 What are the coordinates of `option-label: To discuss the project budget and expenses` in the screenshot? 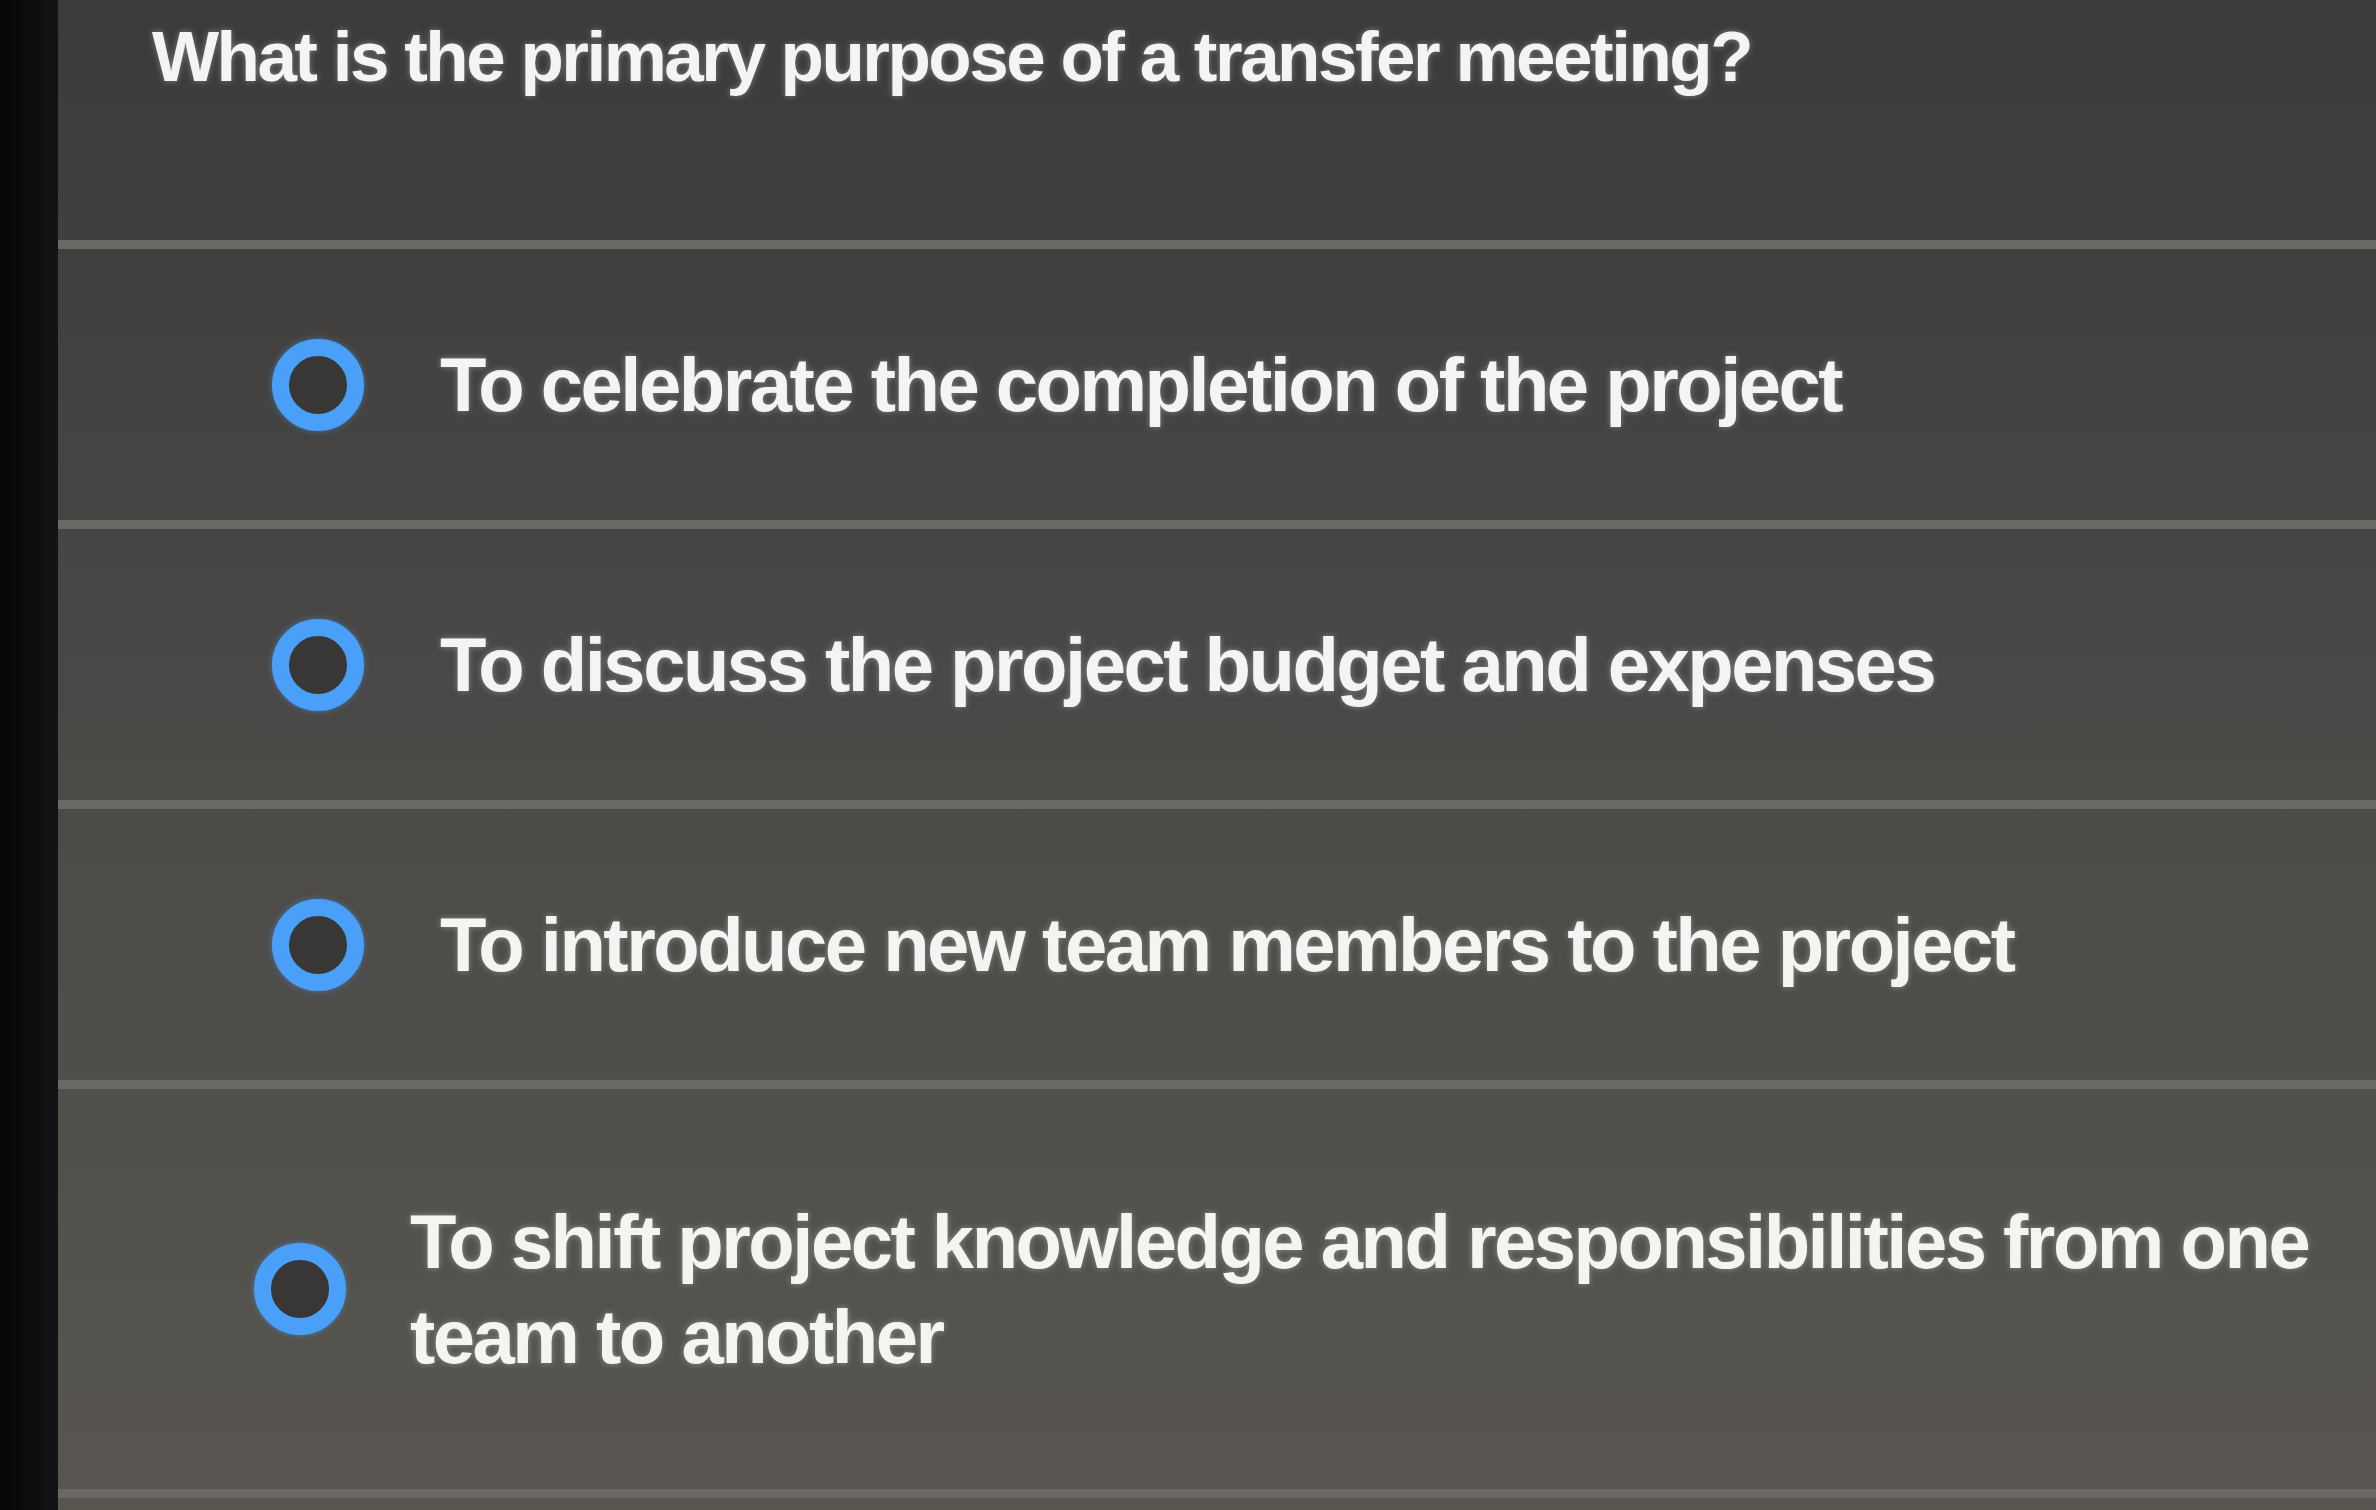 It's located at (1187, 664).